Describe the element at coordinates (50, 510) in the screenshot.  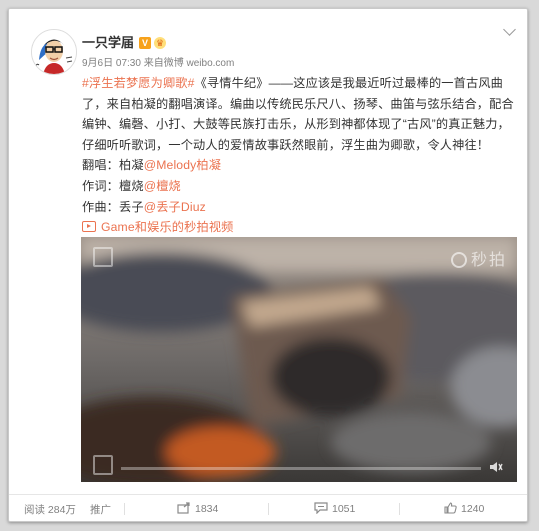
I see `read-count: 阅读 284万` at that location.